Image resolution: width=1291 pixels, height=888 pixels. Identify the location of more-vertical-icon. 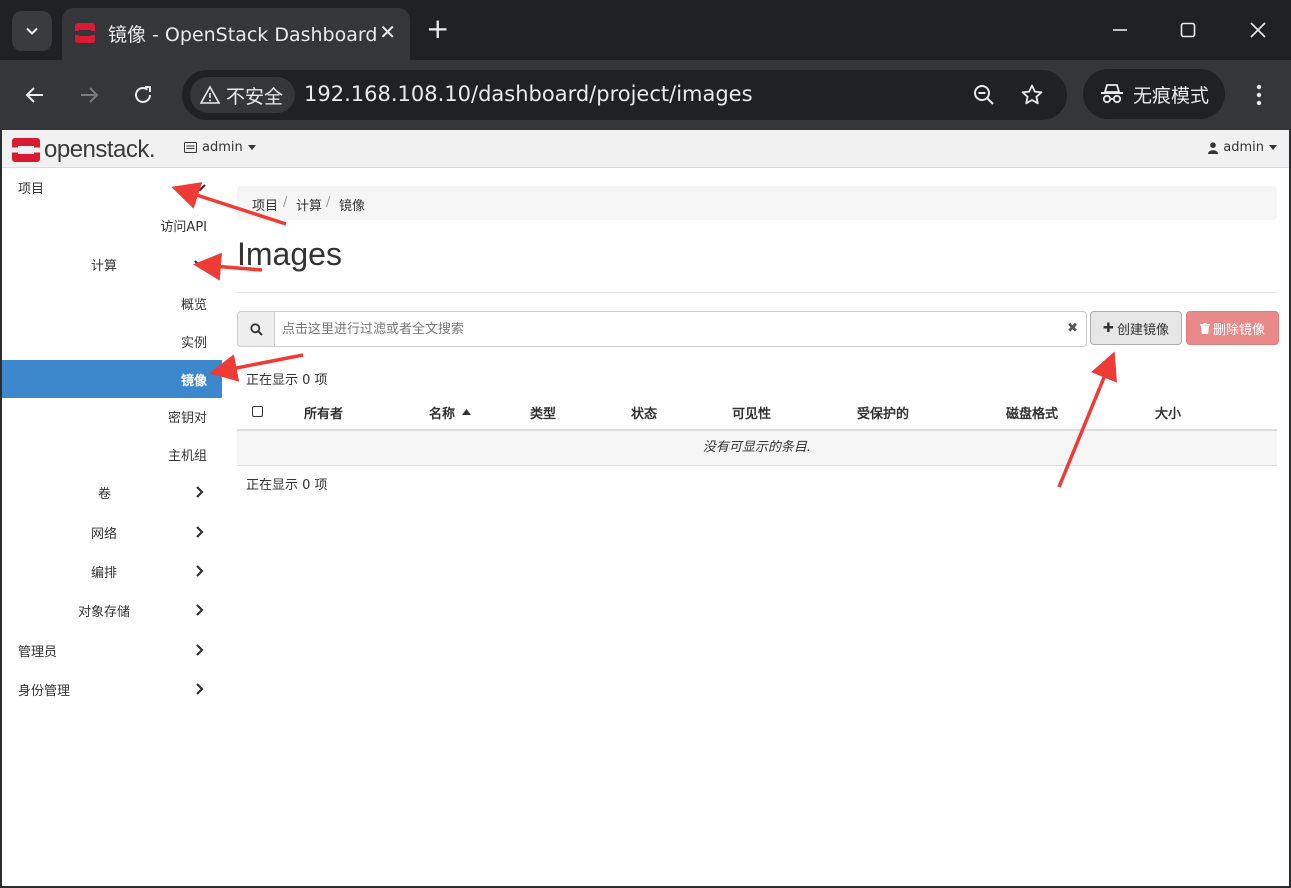
(1259, 95).